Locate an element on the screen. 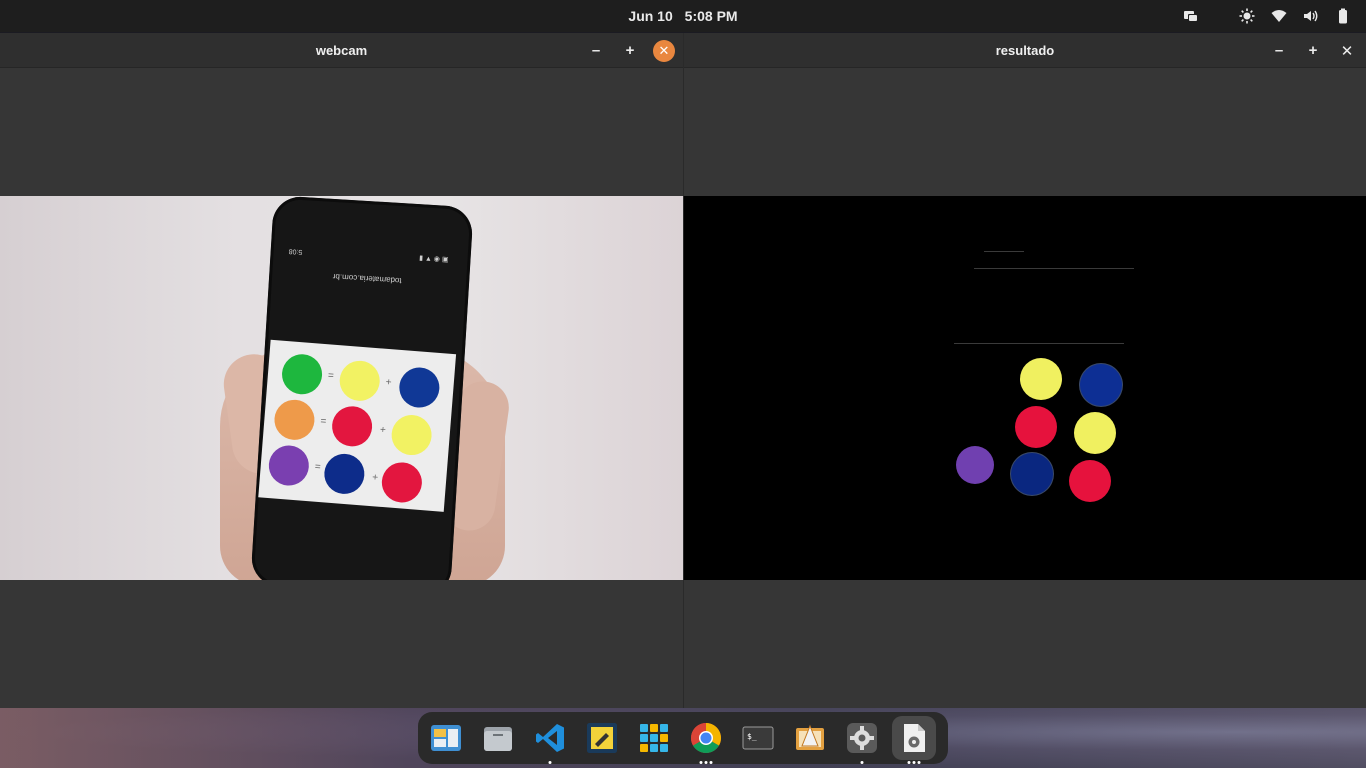 This screenshot has width=1366, height=768. phone-url-bar: todamateria.com.br is located at coordinates (367, 279).